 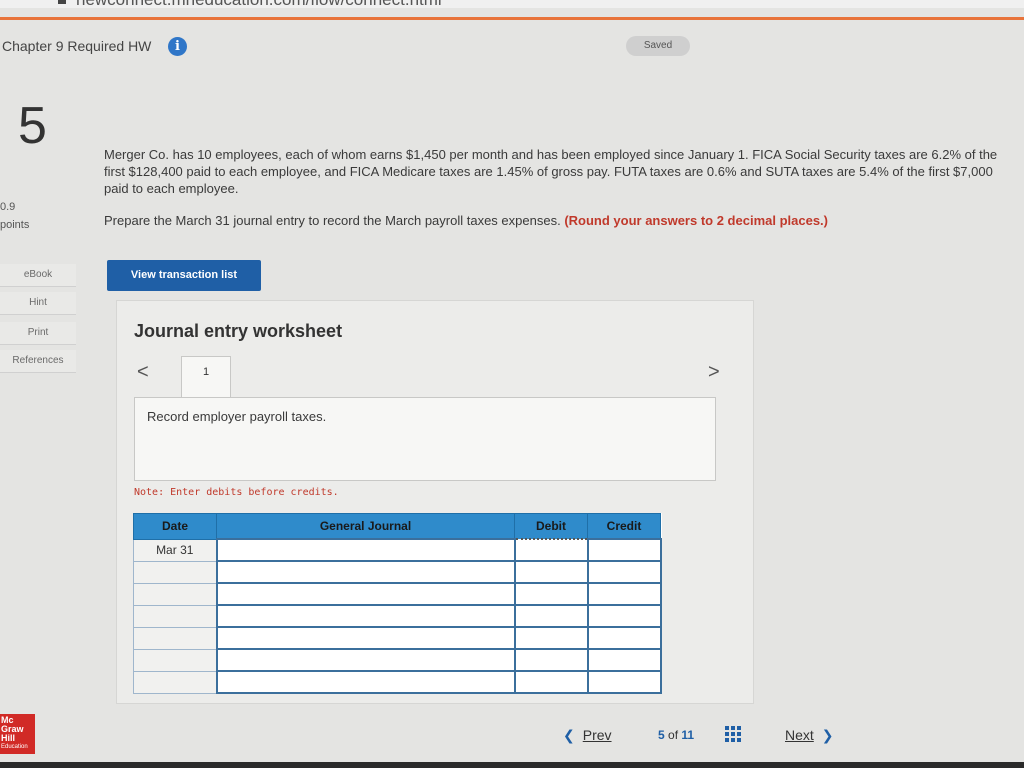 I want to click on logo-text-education: Education, so click(x=14, y=747).